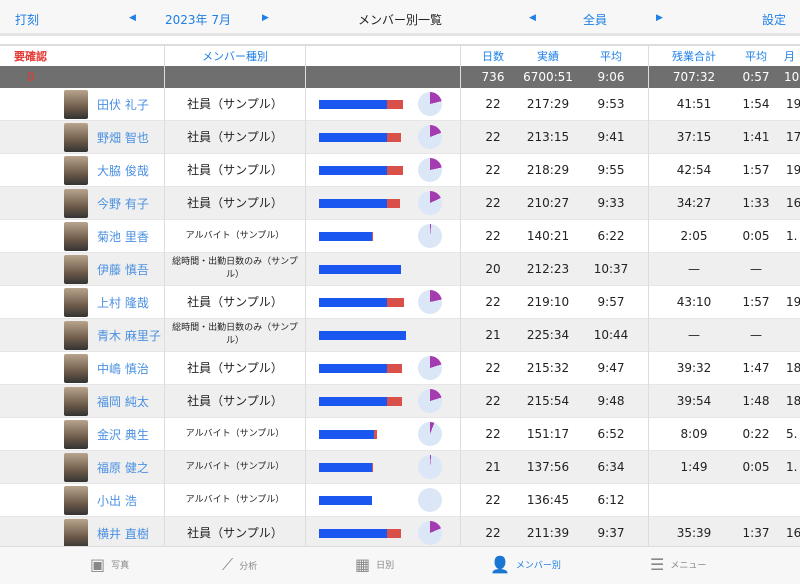  I want to click on actual: 210:27, so click(548, 203).